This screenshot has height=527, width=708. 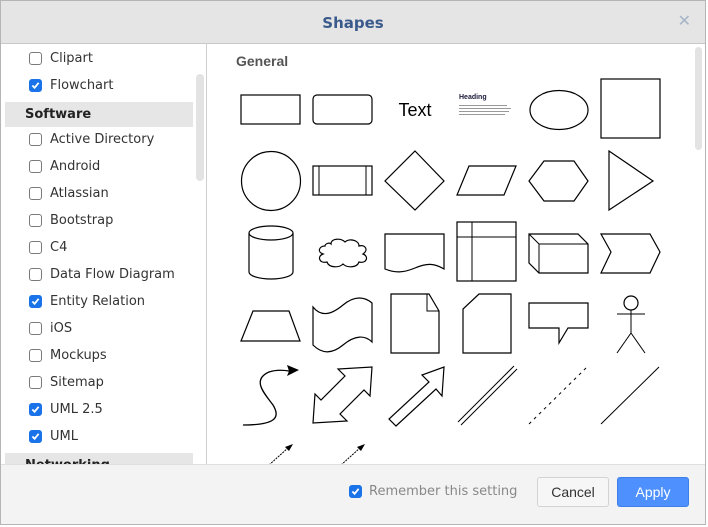 I want to click on sidebar-item-label: Mockups, so click(x=78, y=355).